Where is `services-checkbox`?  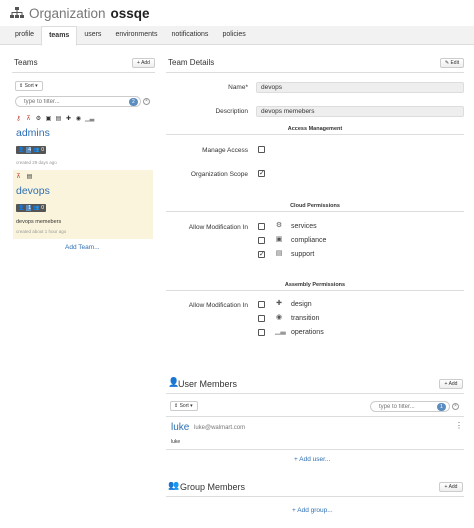
services-checkbox is located at coordinates (261, 226).